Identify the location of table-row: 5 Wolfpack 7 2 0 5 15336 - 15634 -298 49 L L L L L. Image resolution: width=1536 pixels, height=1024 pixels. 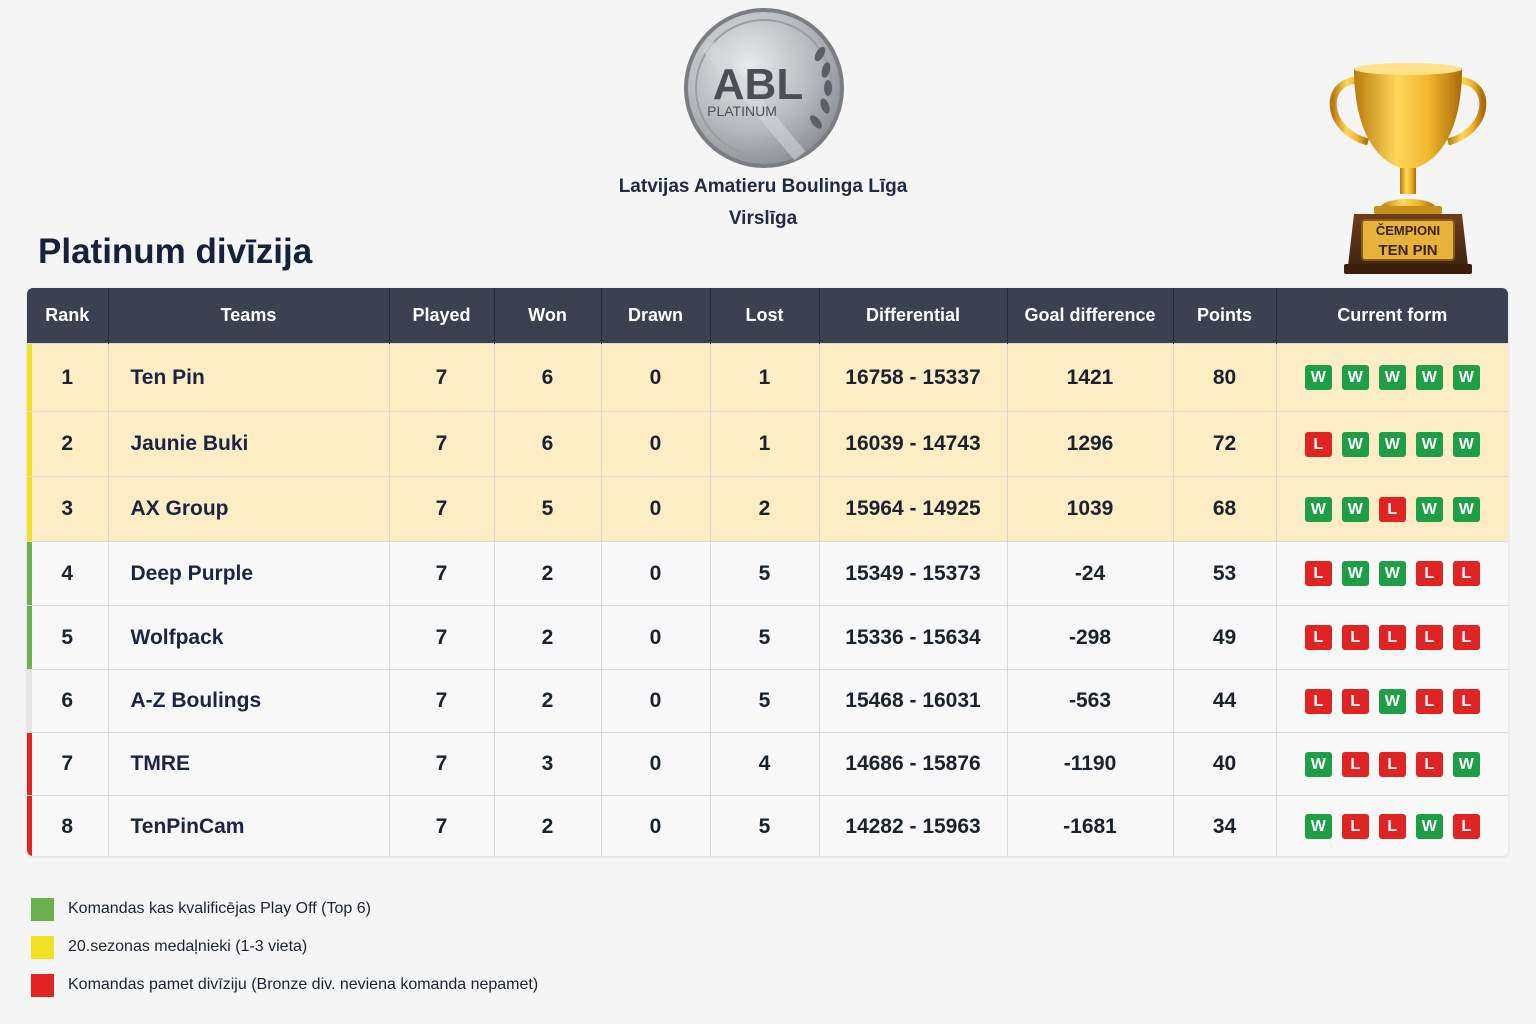
(767, 637).